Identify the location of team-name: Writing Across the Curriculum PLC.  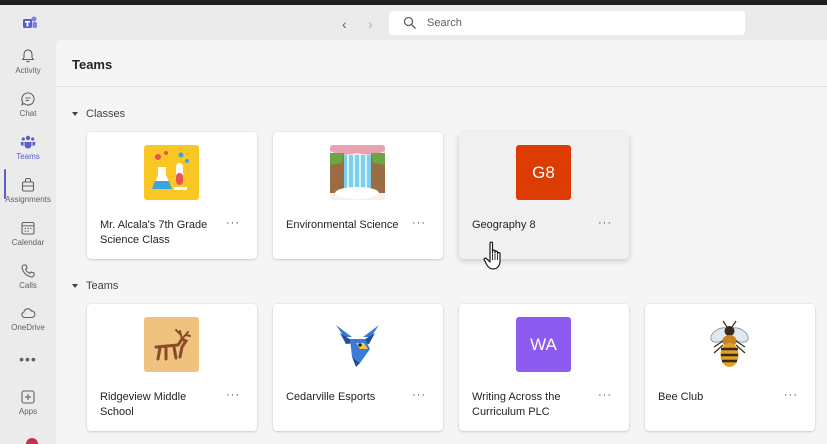
(516, 404).